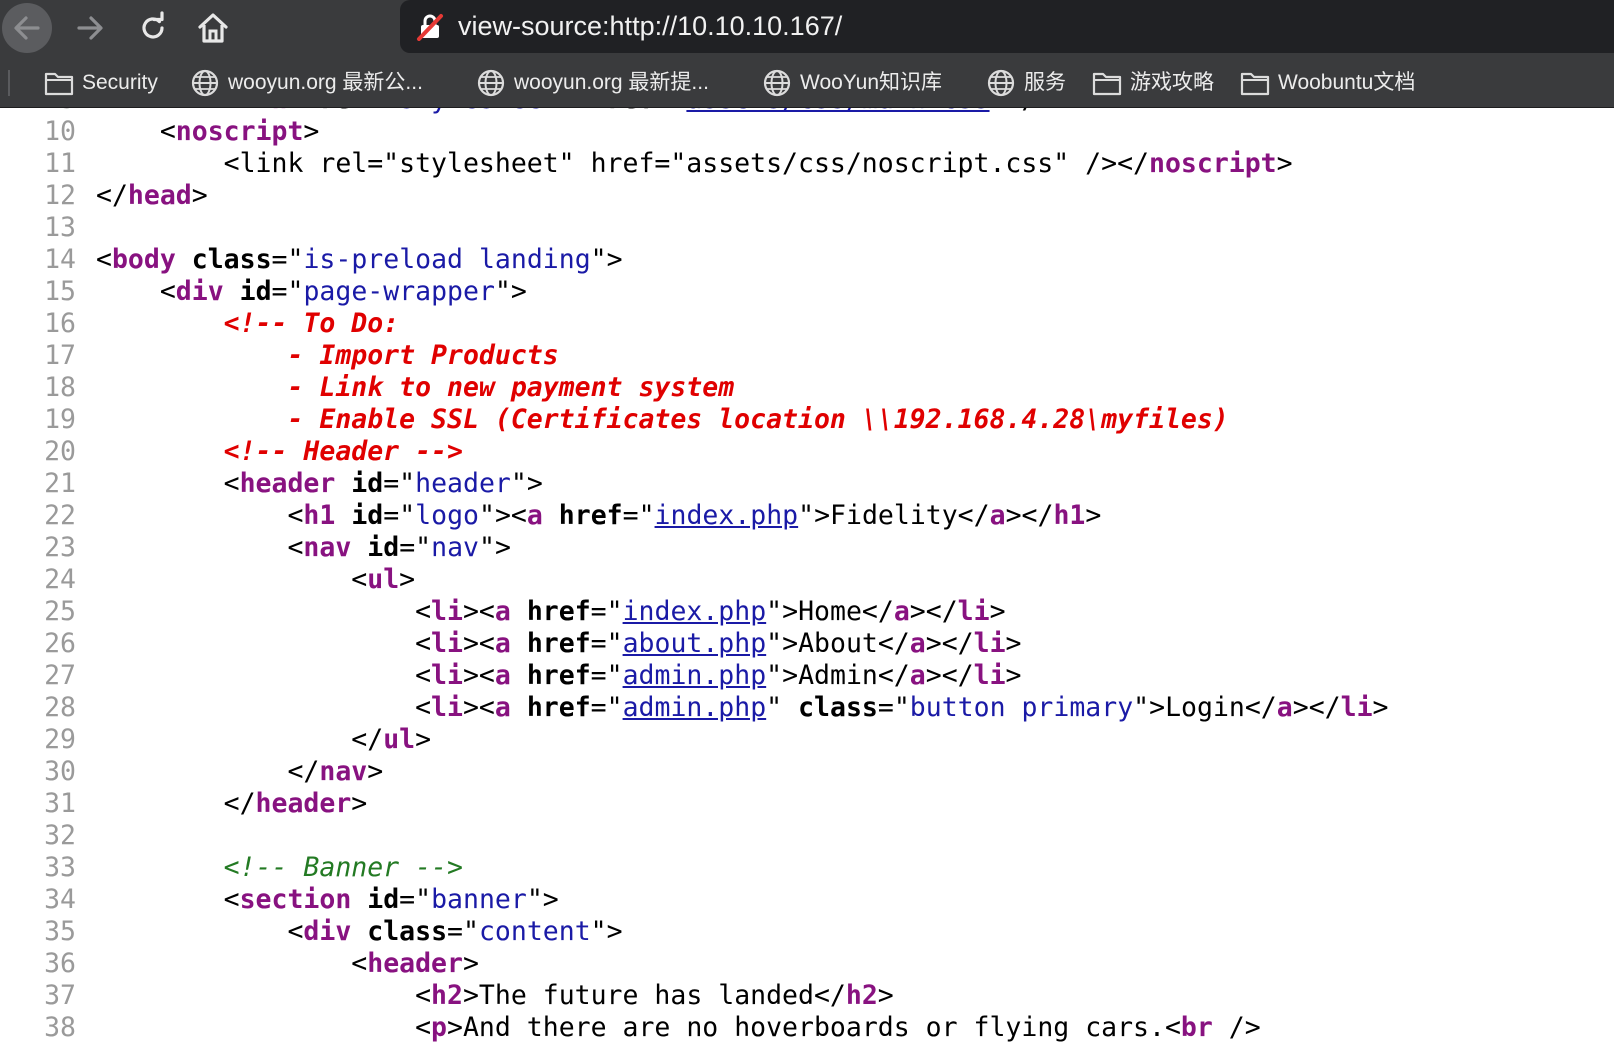  Describe the element at coordinates (159, 195) in the screenshot. I see `code-token-tag: head` at that location.